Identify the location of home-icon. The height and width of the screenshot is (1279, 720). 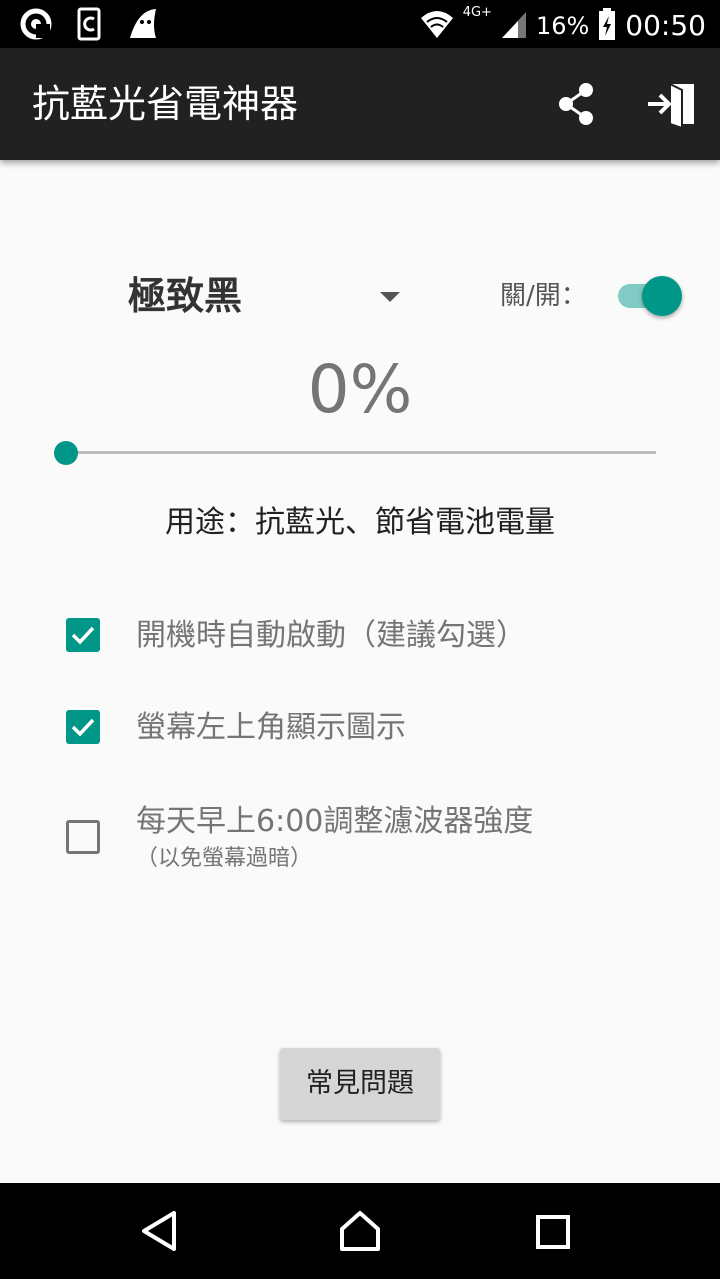
(360, 1231).